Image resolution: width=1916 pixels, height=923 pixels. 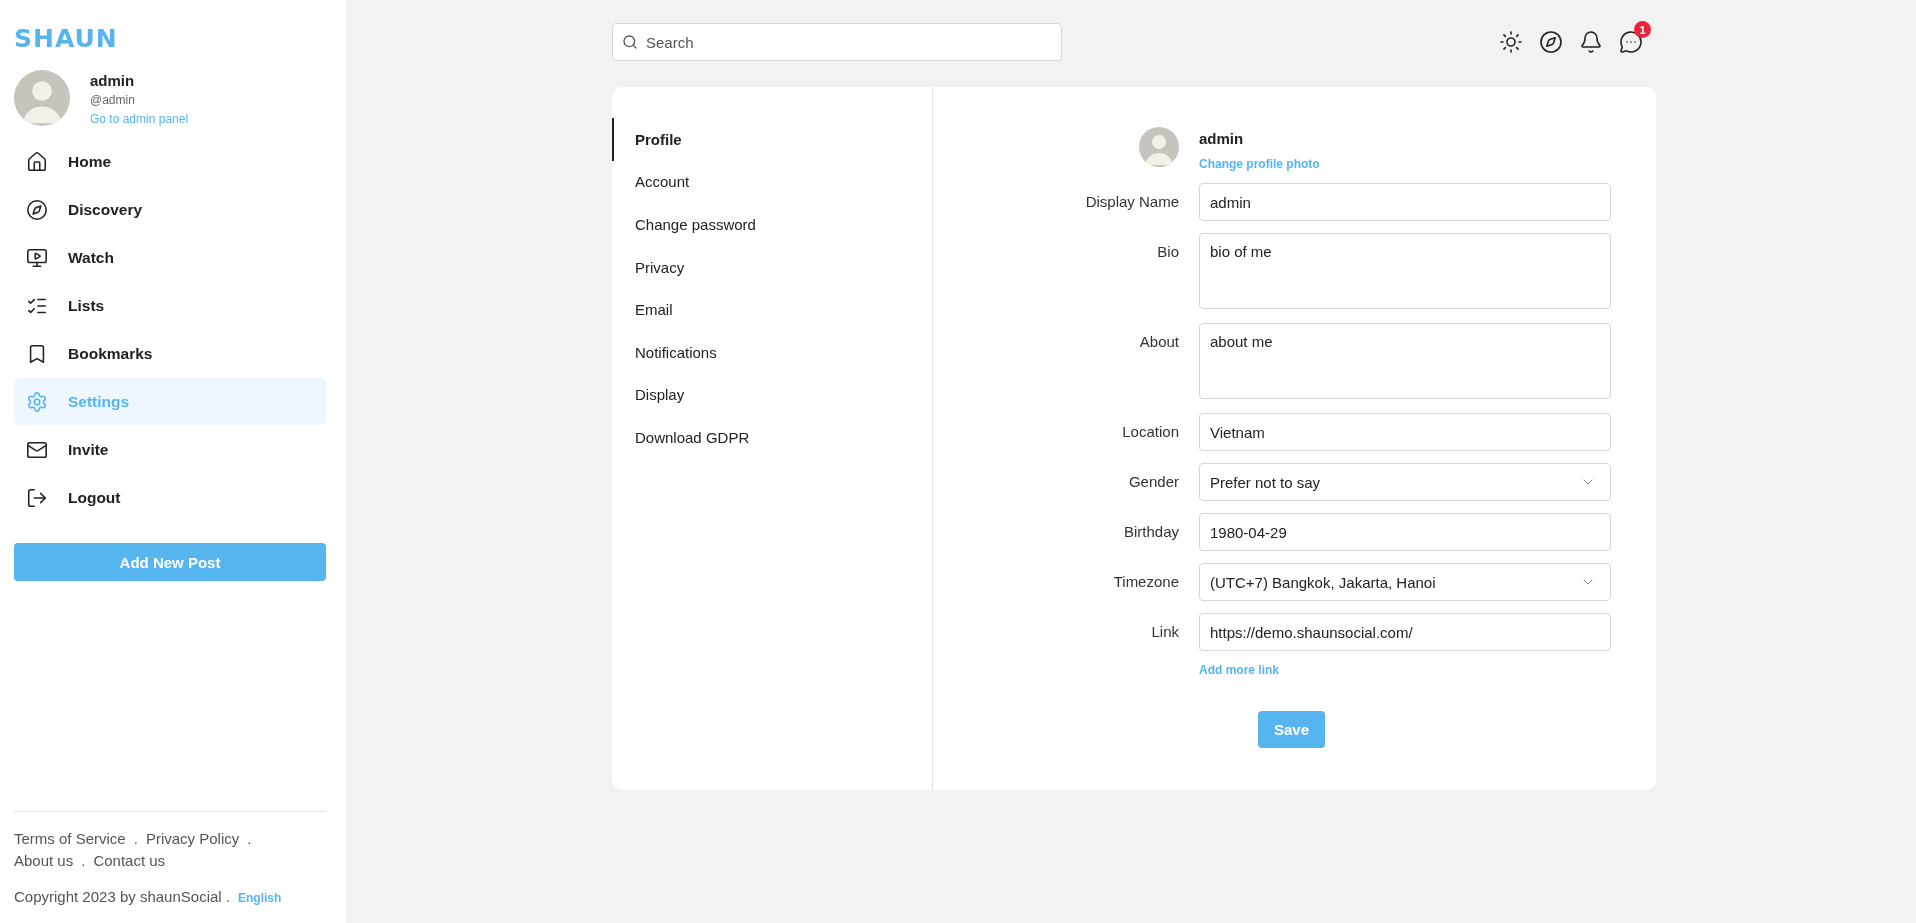 I want to click on notification-badge: 1, so click(x=1642, y=29).